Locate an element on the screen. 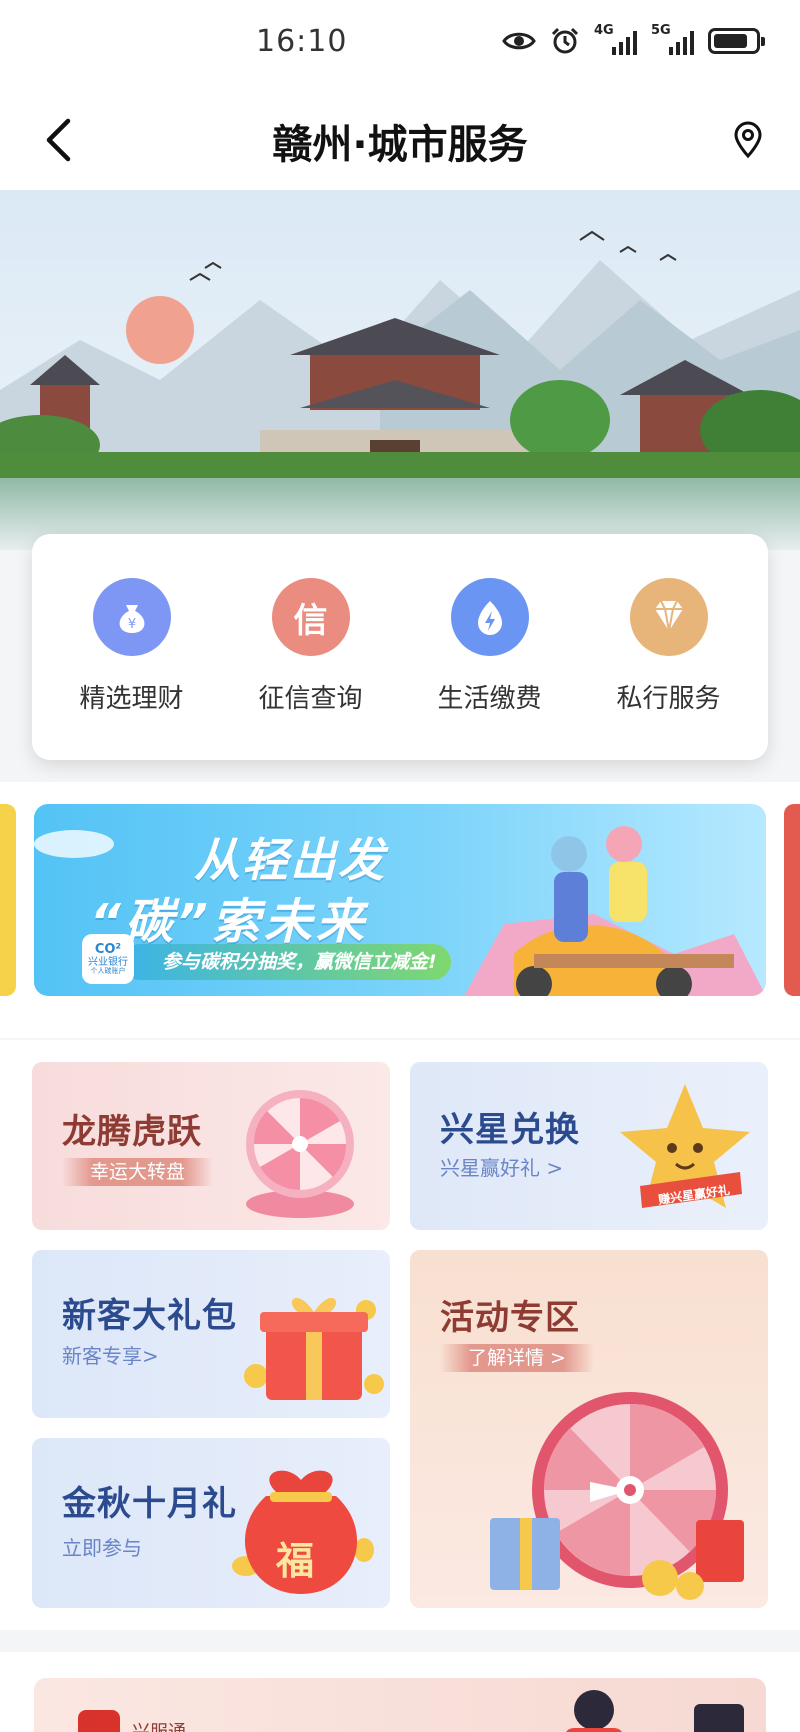 This screenshot has height=1732, width=800. lucky-bag-glyph: 福 is located at coordinates (294, 1561).